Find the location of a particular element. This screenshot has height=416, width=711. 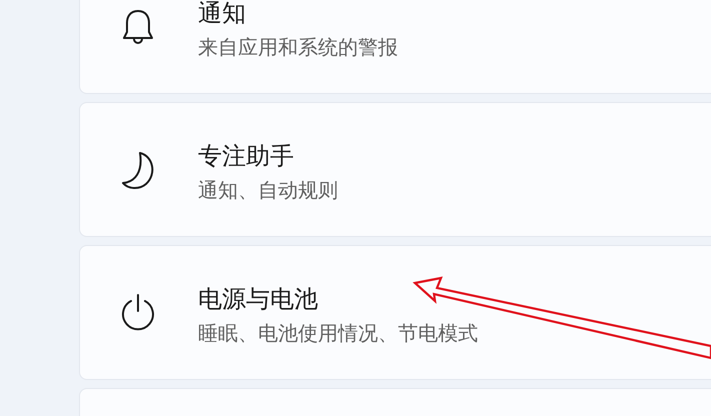

item-title: 专注助手 is located at coordinates (246, 155).